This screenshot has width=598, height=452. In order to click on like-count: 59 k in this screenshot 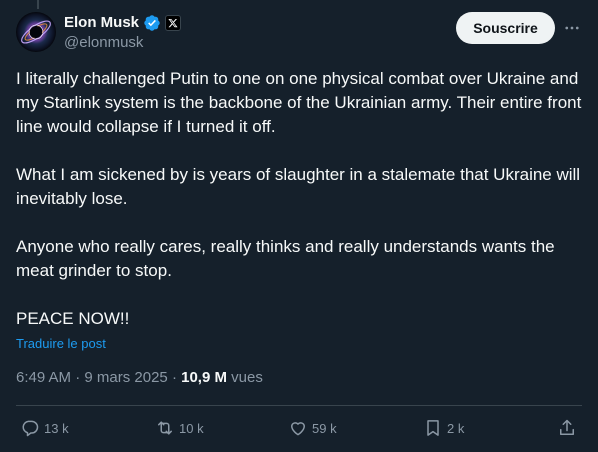, I will do `click(324, 428)`.